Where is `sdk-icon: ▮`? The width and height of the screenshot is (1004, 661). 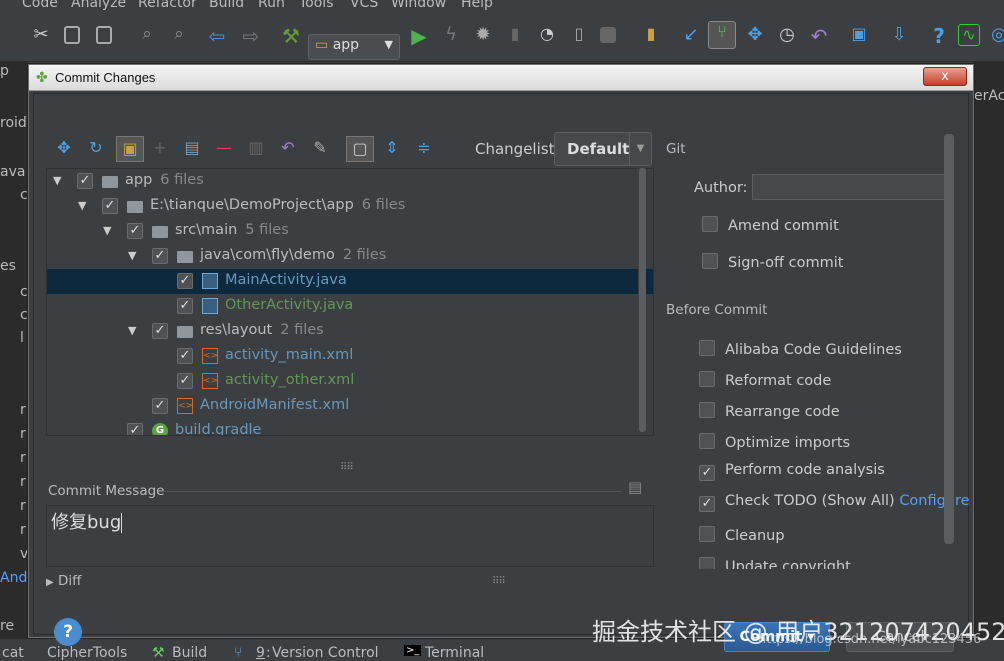 sdk-icon: ▮ is located at coordinates (651, 35).